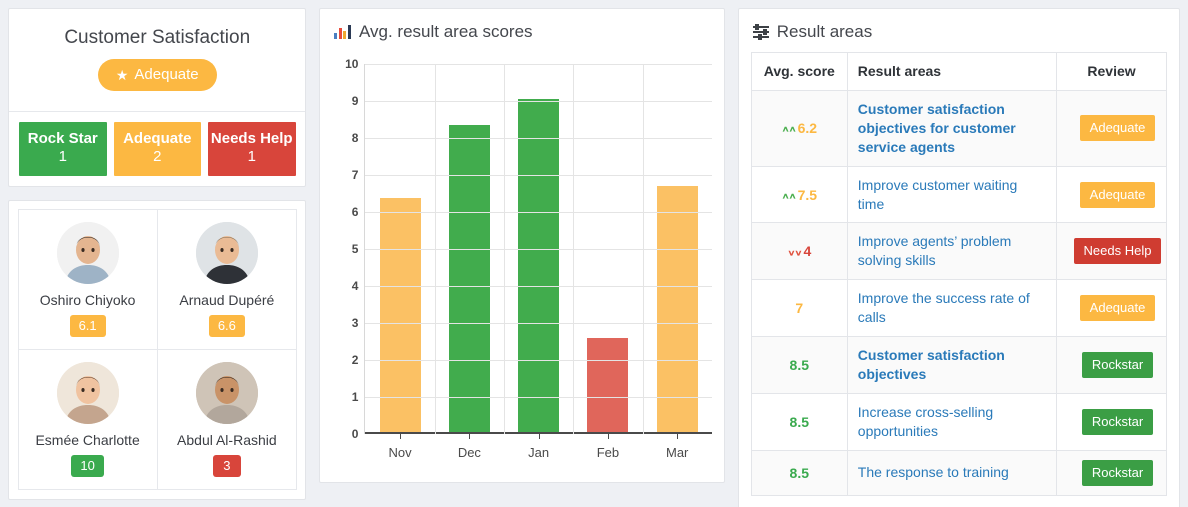 This screenshot has width=1188, height=507. I want to click on row-area-link: Increase cross-selling opportunities, so click(952, 422).